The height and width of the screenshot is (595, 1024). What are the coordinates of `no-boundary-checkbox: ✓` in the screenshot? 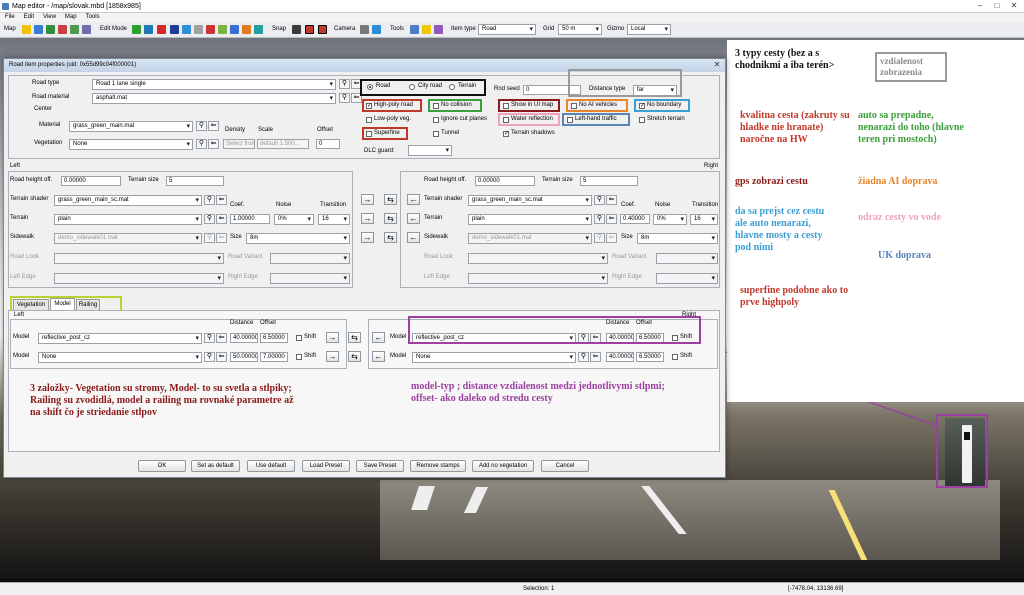 It's located at (642, 106).